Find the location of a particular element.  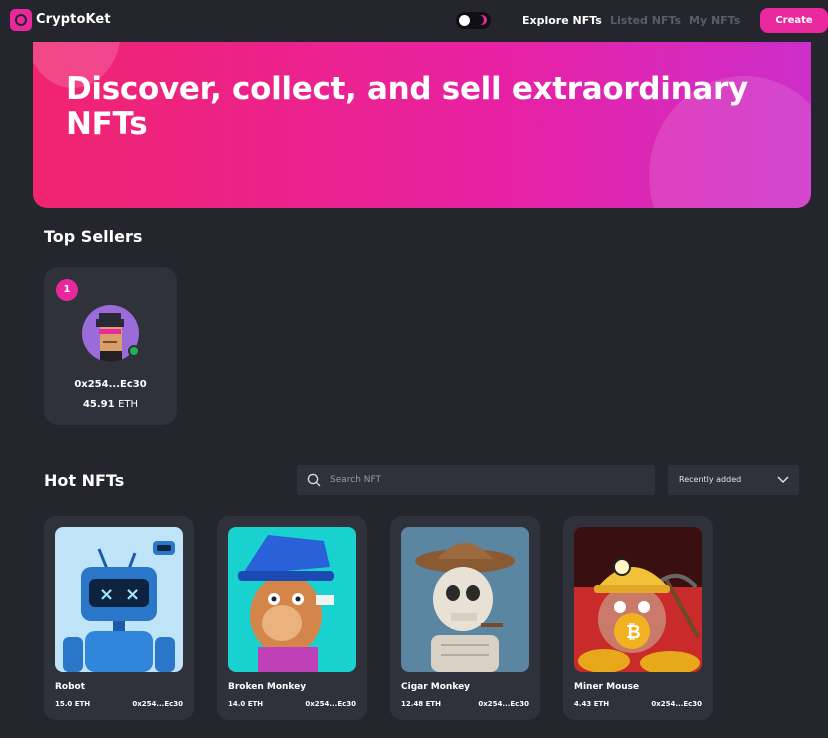

nft-name: Miner Mouse is located at coordinates (607, 687).